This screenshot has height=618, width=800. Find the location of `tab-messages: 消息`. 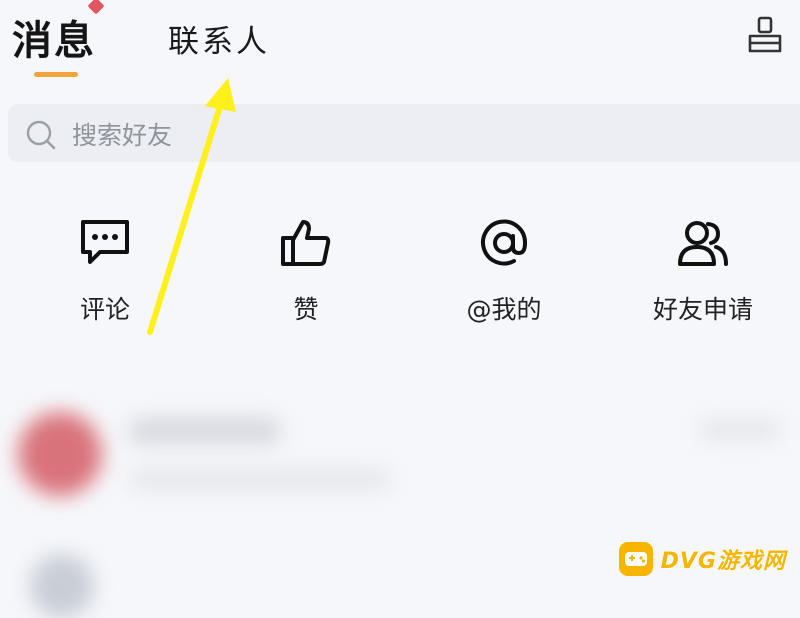

tab-messages: 消息 is located at coordinates (54, 37).